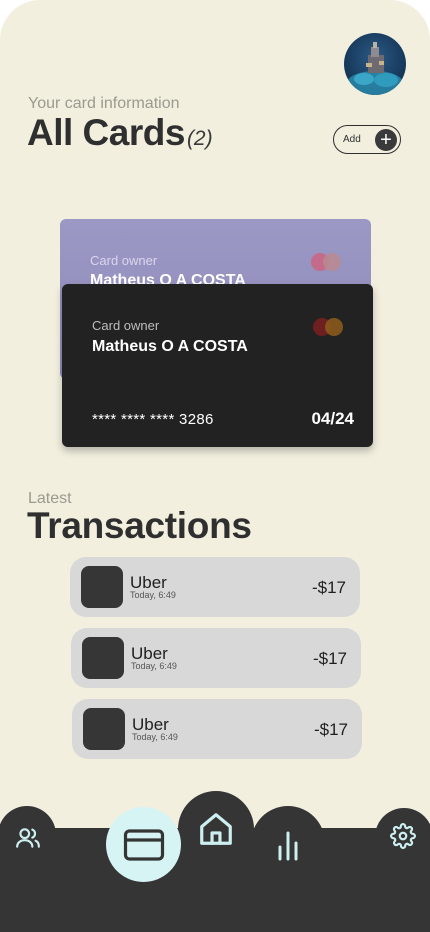 The width and height of the screenshot is (430, 932). I want to click on credit-card-icon, so click(143, 844).